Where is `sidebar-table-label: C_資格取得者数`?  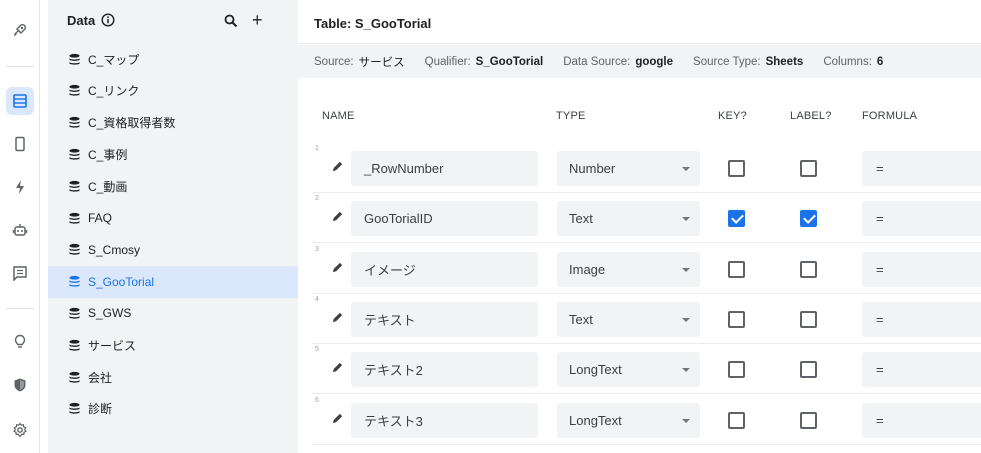 sidebar-table-label: C_資格取得者数 is located at coordinates (132, 123).